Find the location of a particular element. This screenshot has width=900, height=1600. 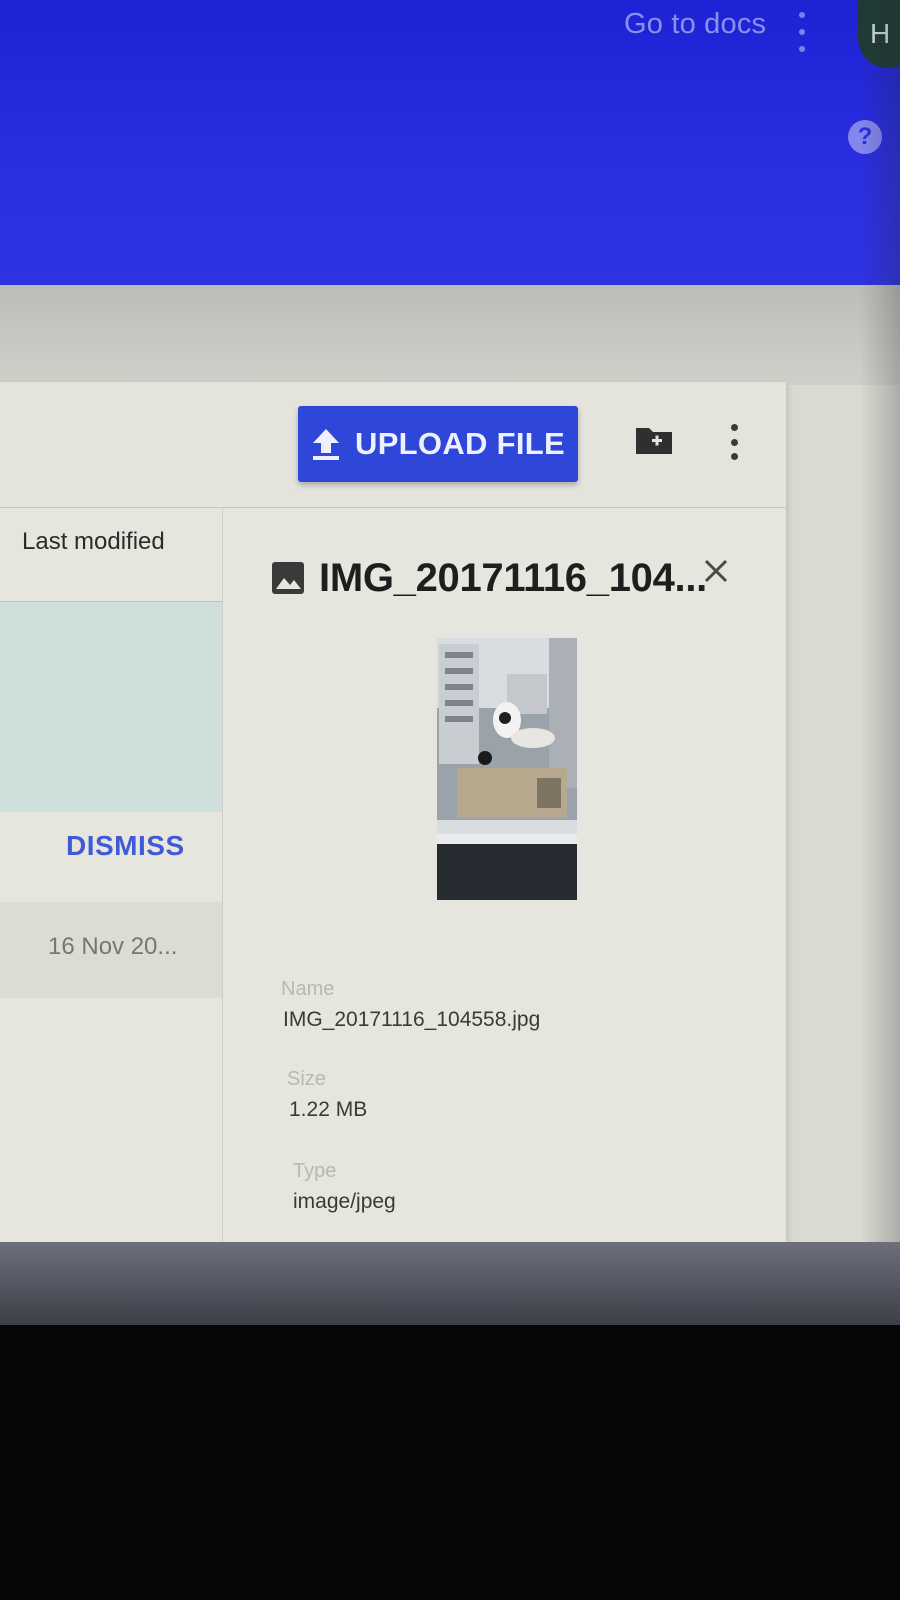

image-icon is located at coordinates (288, 578).